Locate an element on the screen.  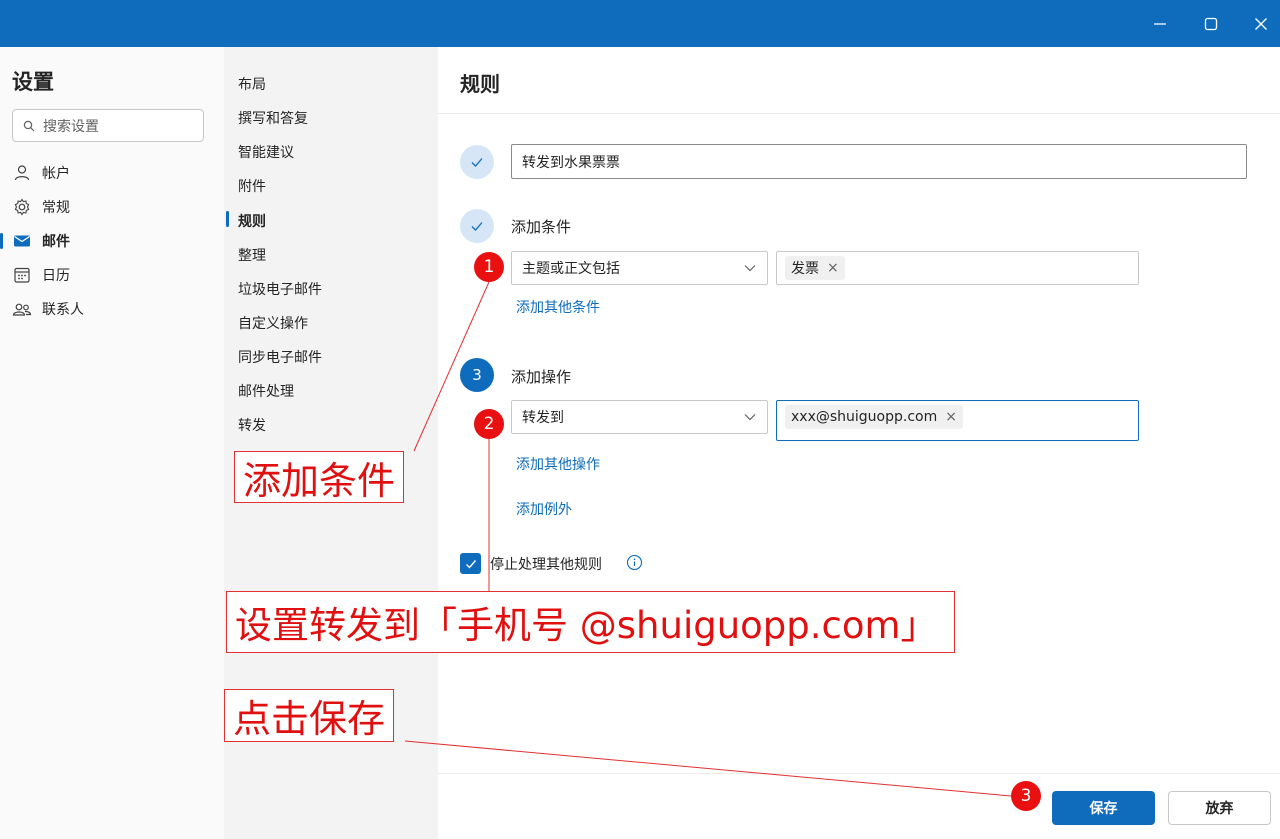
minimize-icon is located at coordinates (1160, 23).